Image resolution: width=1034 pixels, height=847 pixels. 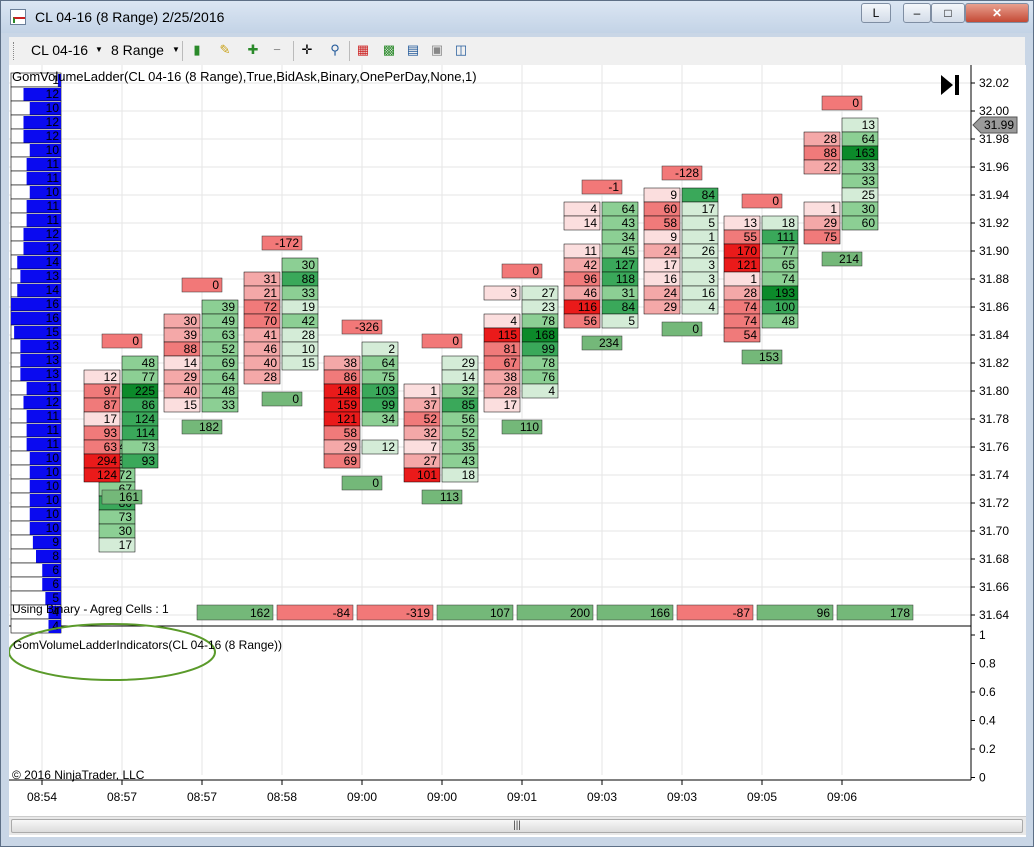 I want to click on period-selector: 8 Range, so click(x=137, y=50).